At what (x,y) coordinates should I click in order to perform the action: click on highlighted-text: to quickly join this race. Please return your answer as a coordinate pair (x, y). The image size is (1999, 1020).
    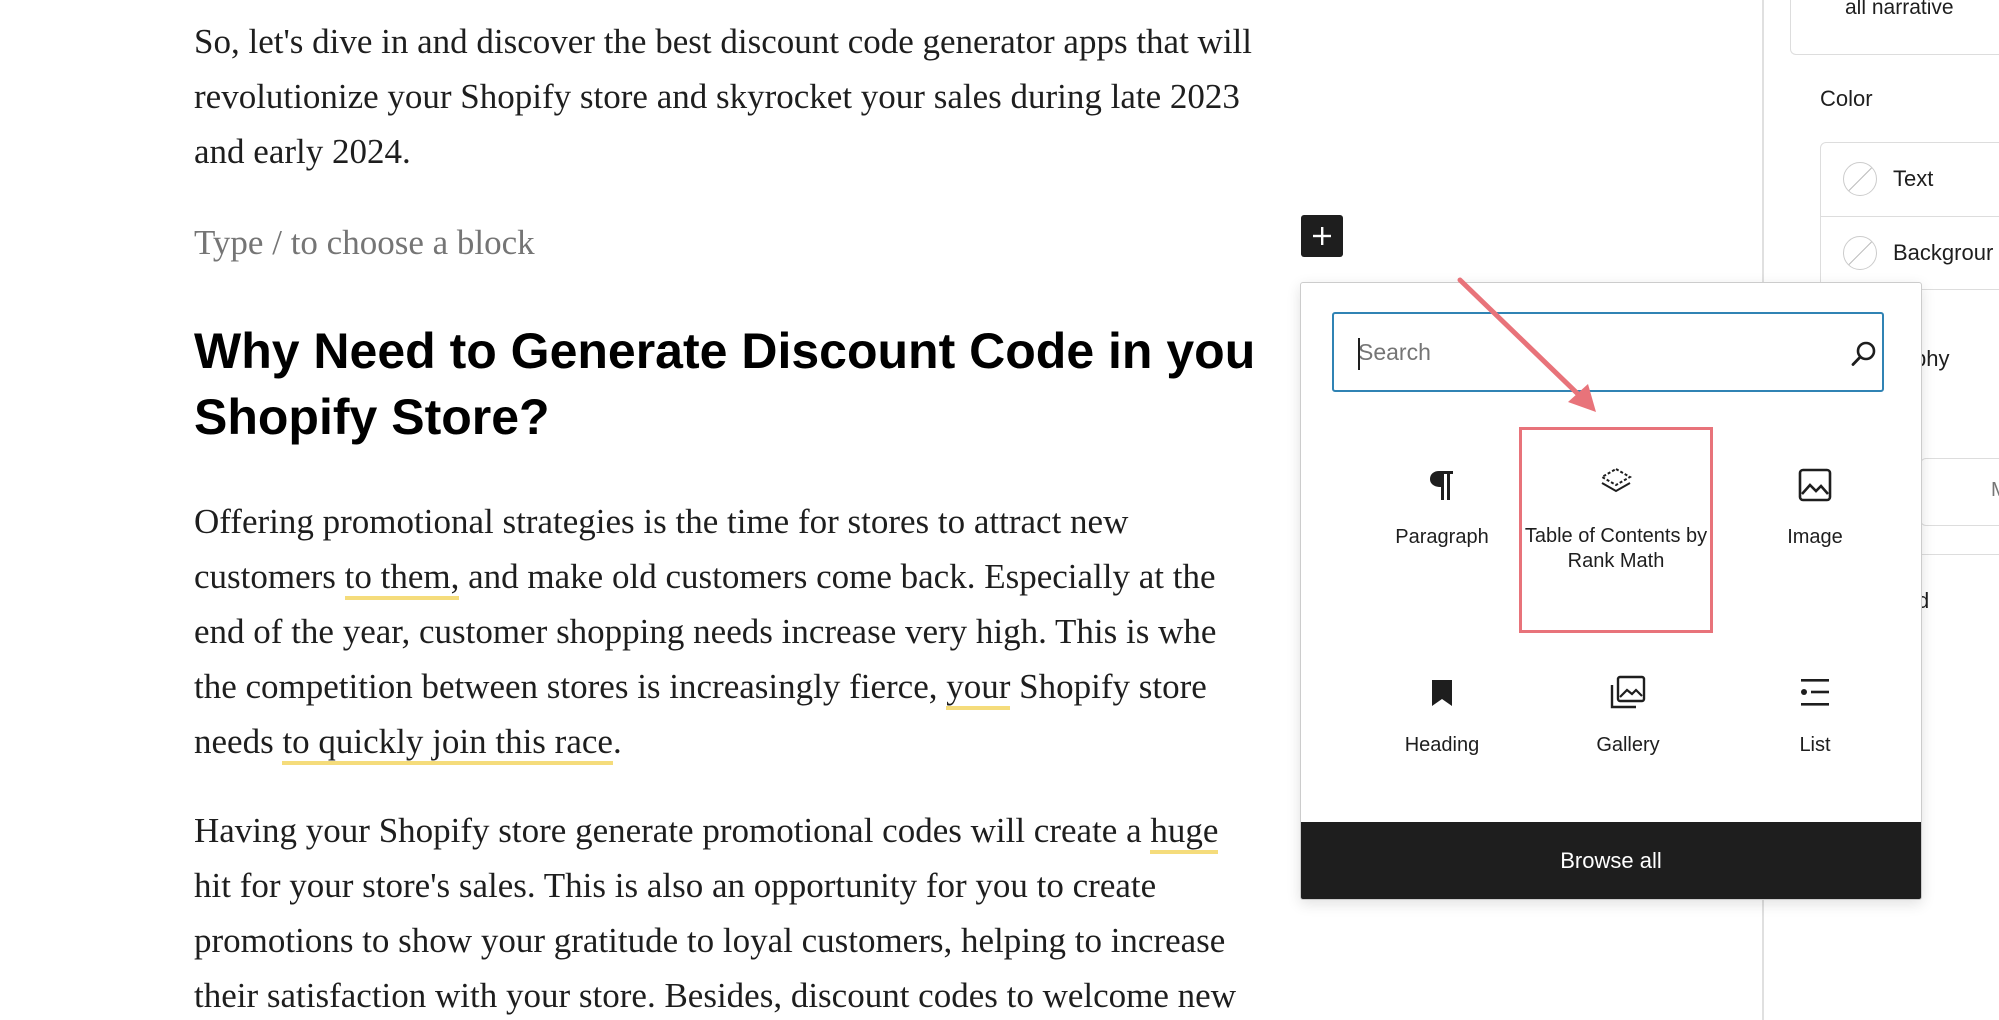
    Looking at the image, I should click on (447, 743).